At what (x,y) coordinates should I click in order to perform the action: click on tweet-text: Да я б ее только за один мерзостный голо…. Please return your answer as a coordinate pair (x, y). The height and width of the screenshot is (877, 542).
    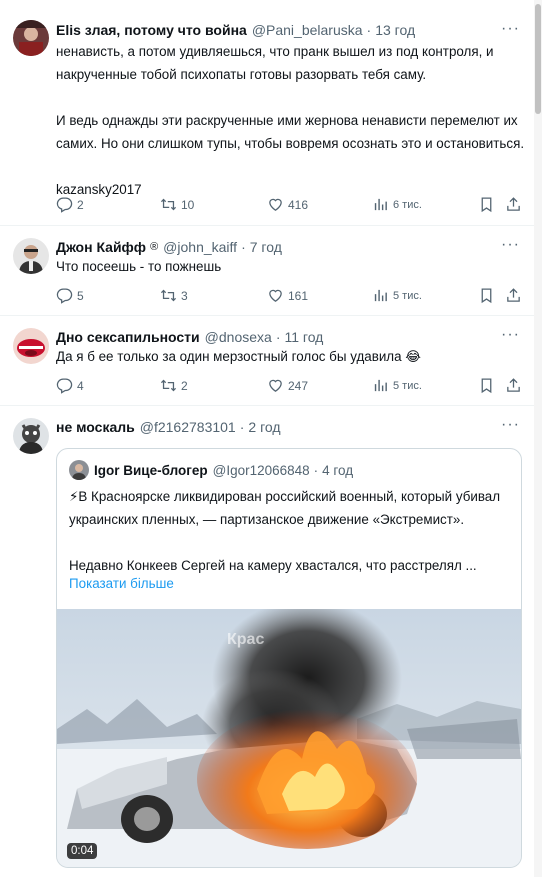
    Looking at the image, I should click on (238, 356).